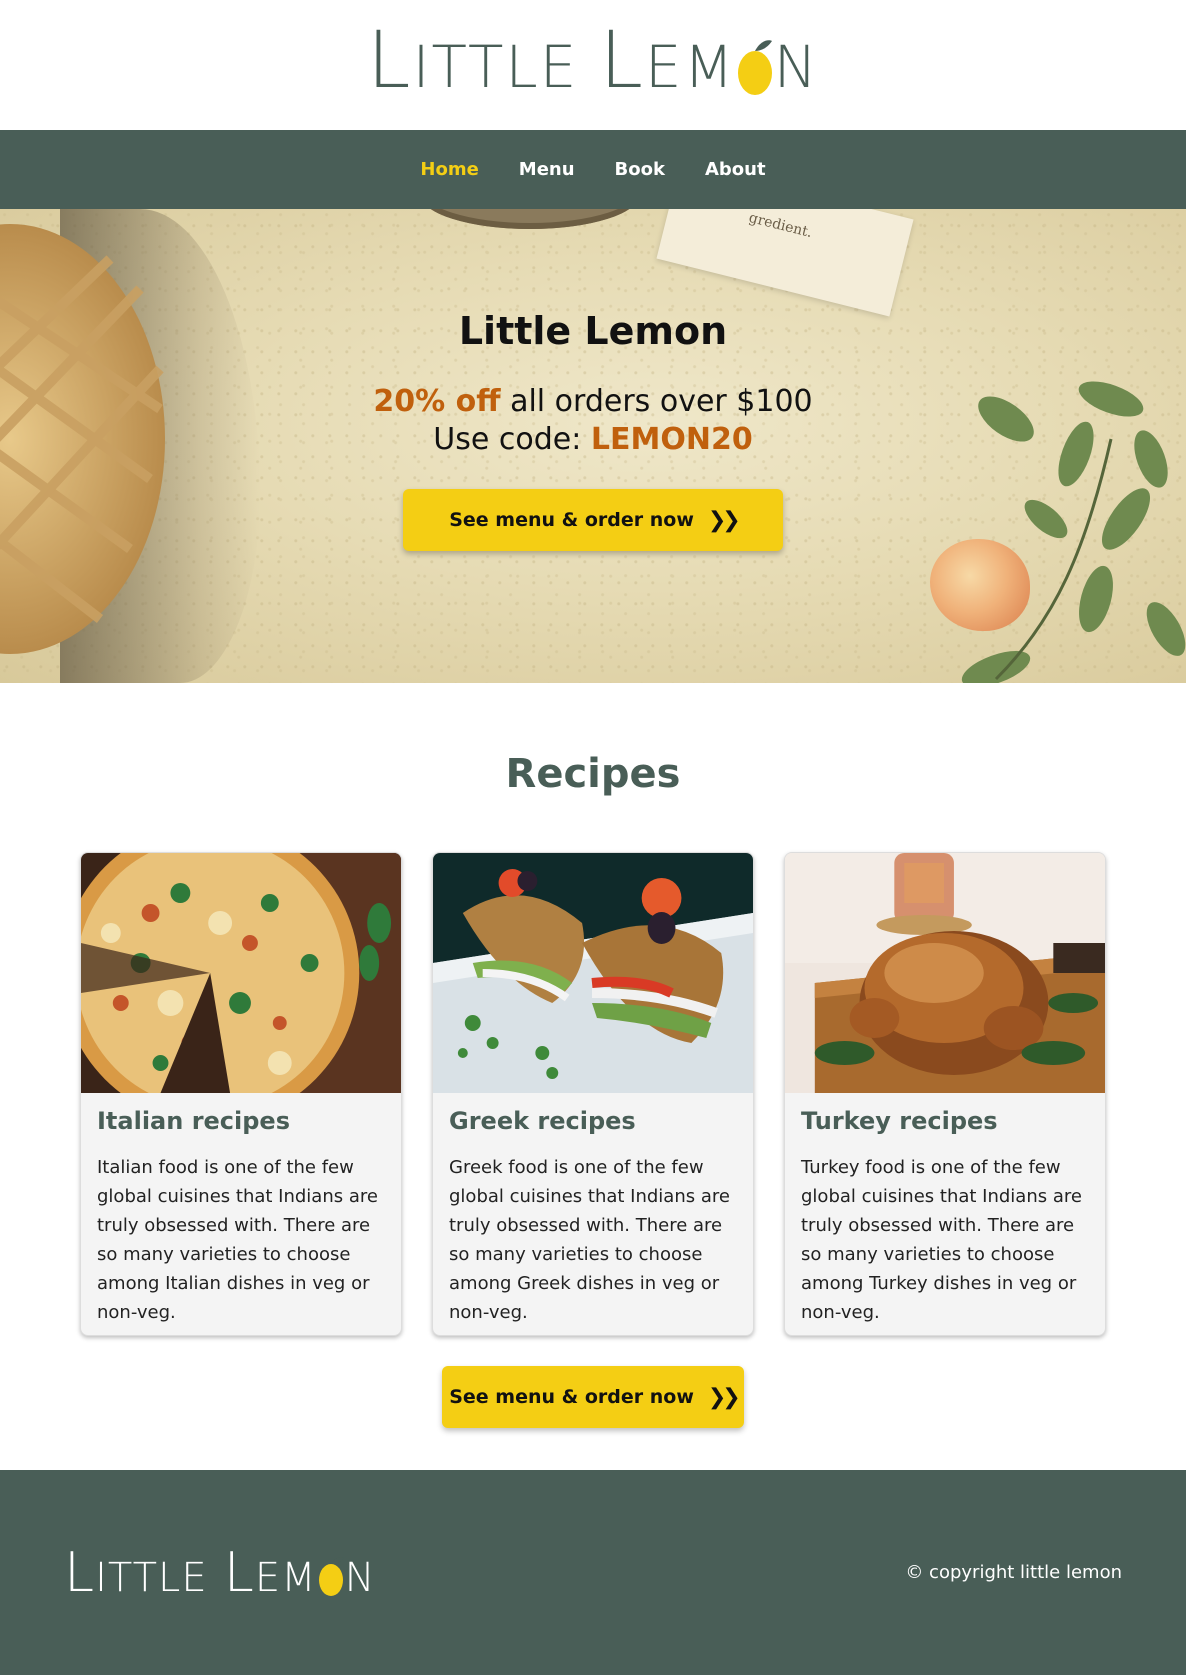  I want to click on nav-item-about: About, so click(735, 169).